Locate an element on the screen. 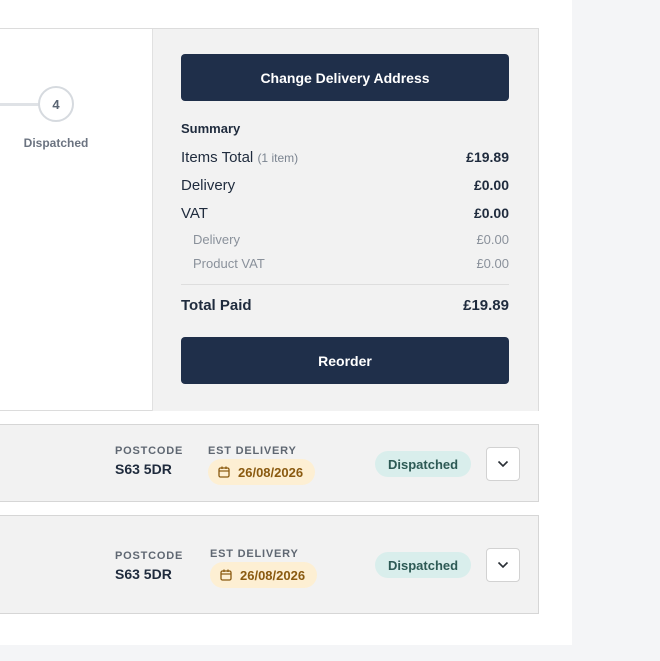  change-delivery-address-button: Change Delivery Address is located at coordinates (345, 77).